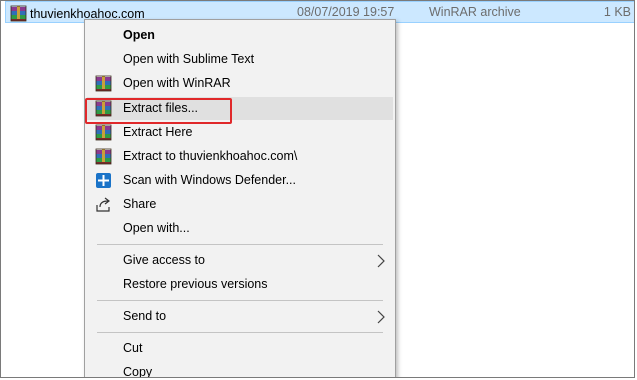 The width and height of the screenshot is (637, 380). I want to click on menu-item-label: Extract Here, so click(158, 132).